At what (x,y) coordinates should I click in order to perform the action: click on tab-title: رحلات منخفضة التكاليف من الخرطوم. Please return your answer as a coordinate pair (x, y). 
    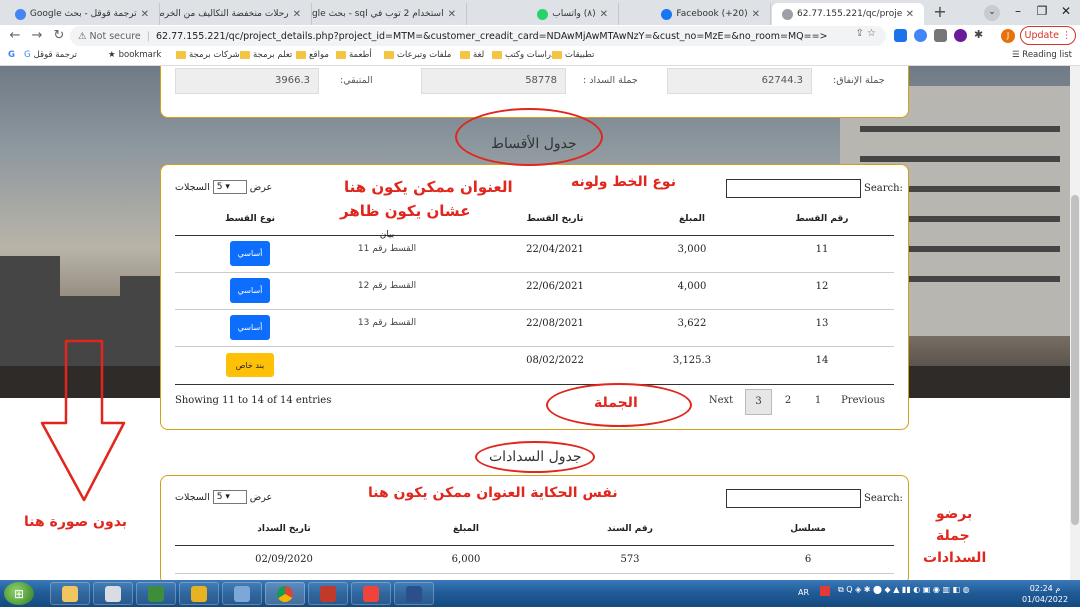
    Looking at the image, I should click on (224, 14).